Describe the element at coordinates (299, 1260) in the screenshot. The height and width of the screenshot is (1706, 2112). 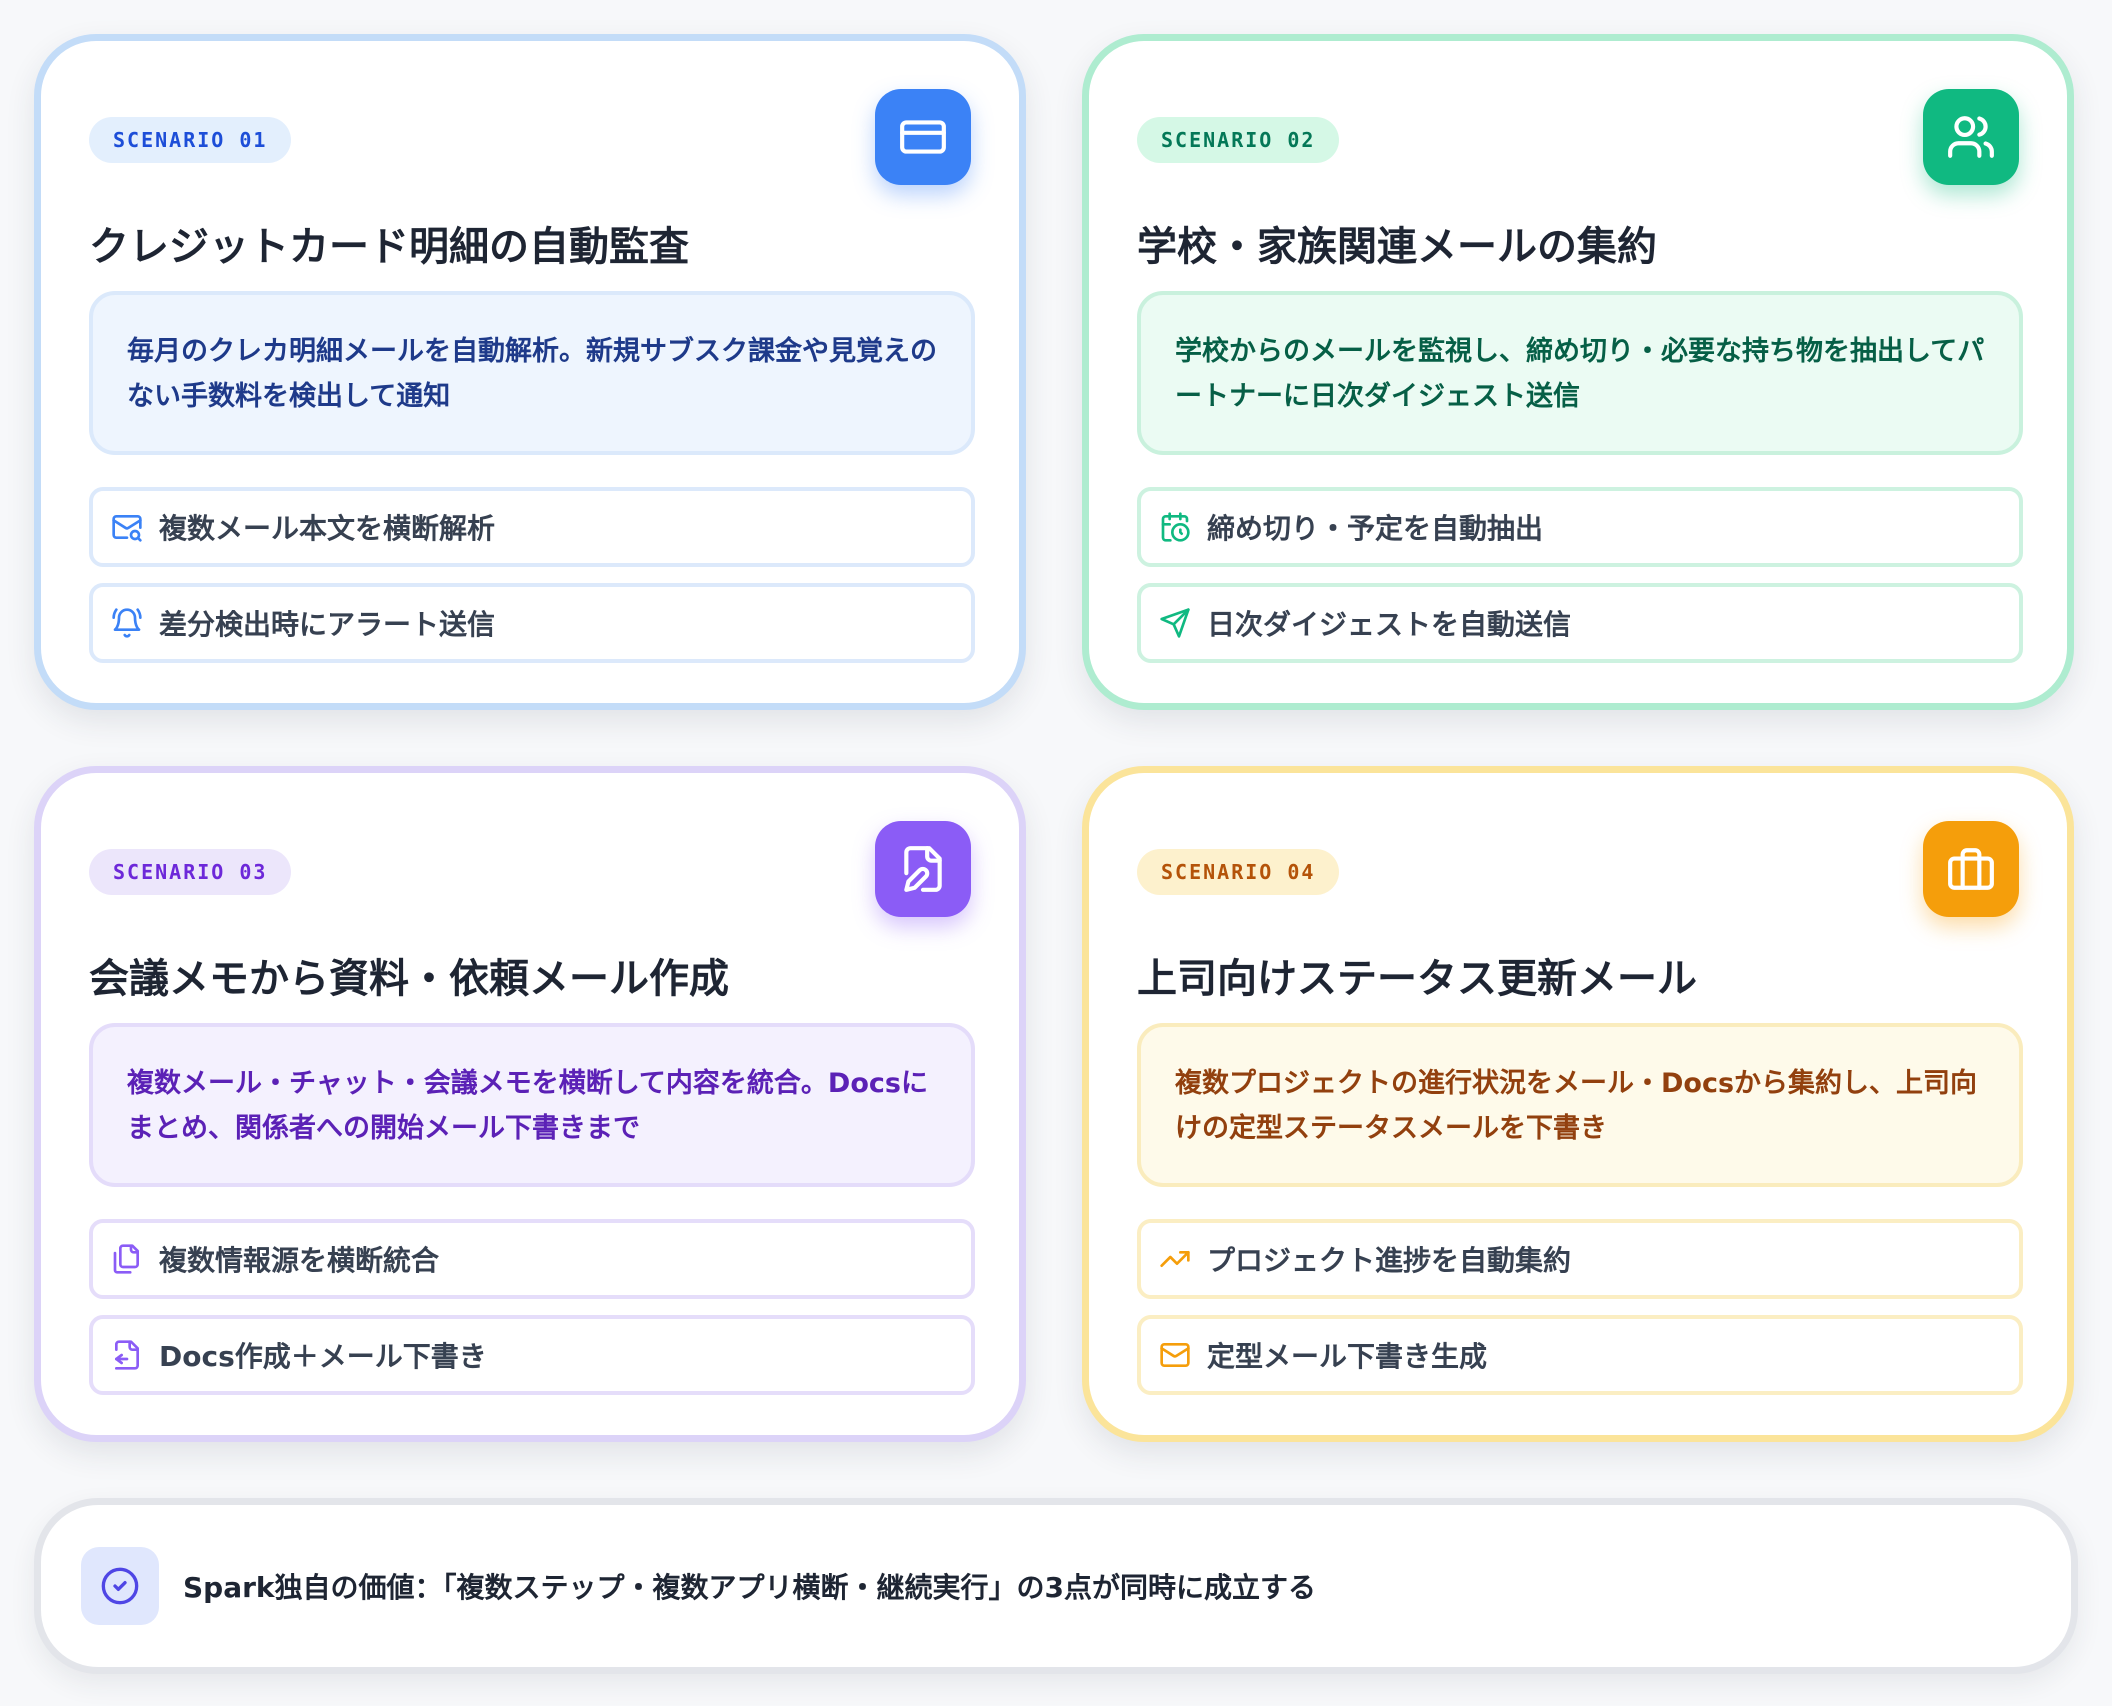
I see `feature-label: 複数情報源を横断統合` at that location.